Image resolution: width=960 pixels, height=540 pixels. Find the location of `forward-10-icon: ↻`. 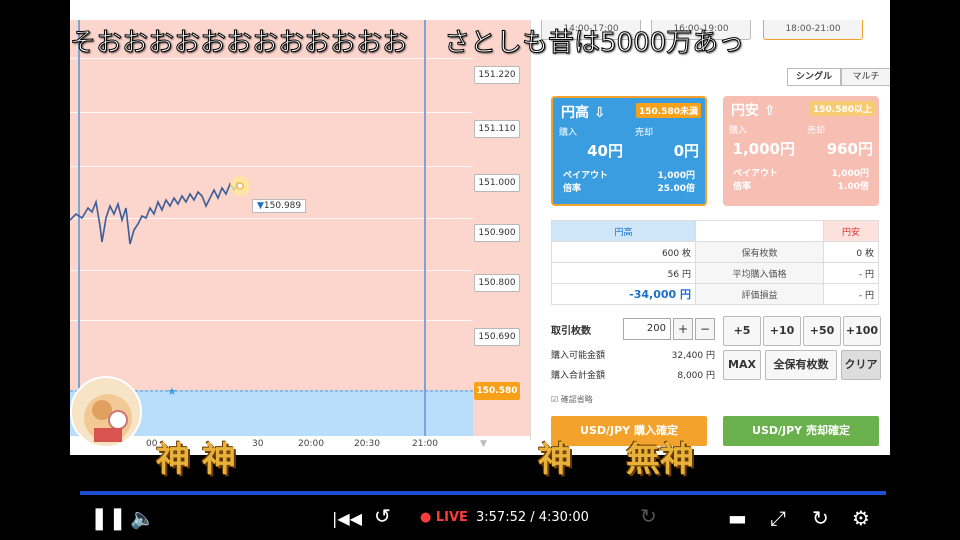

forward-10-icon: ↻ is located at coordinates (648, 516).